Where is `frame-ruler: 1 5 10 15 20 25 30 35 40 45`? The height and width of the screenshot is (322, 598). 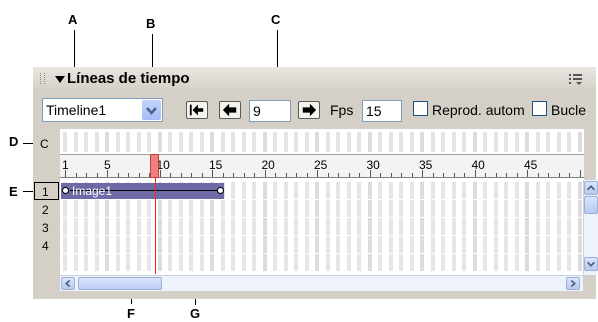
frame-ruler: 1 5 10 15 20 25 30 35 40 45 is located at coordinates (322, 166).